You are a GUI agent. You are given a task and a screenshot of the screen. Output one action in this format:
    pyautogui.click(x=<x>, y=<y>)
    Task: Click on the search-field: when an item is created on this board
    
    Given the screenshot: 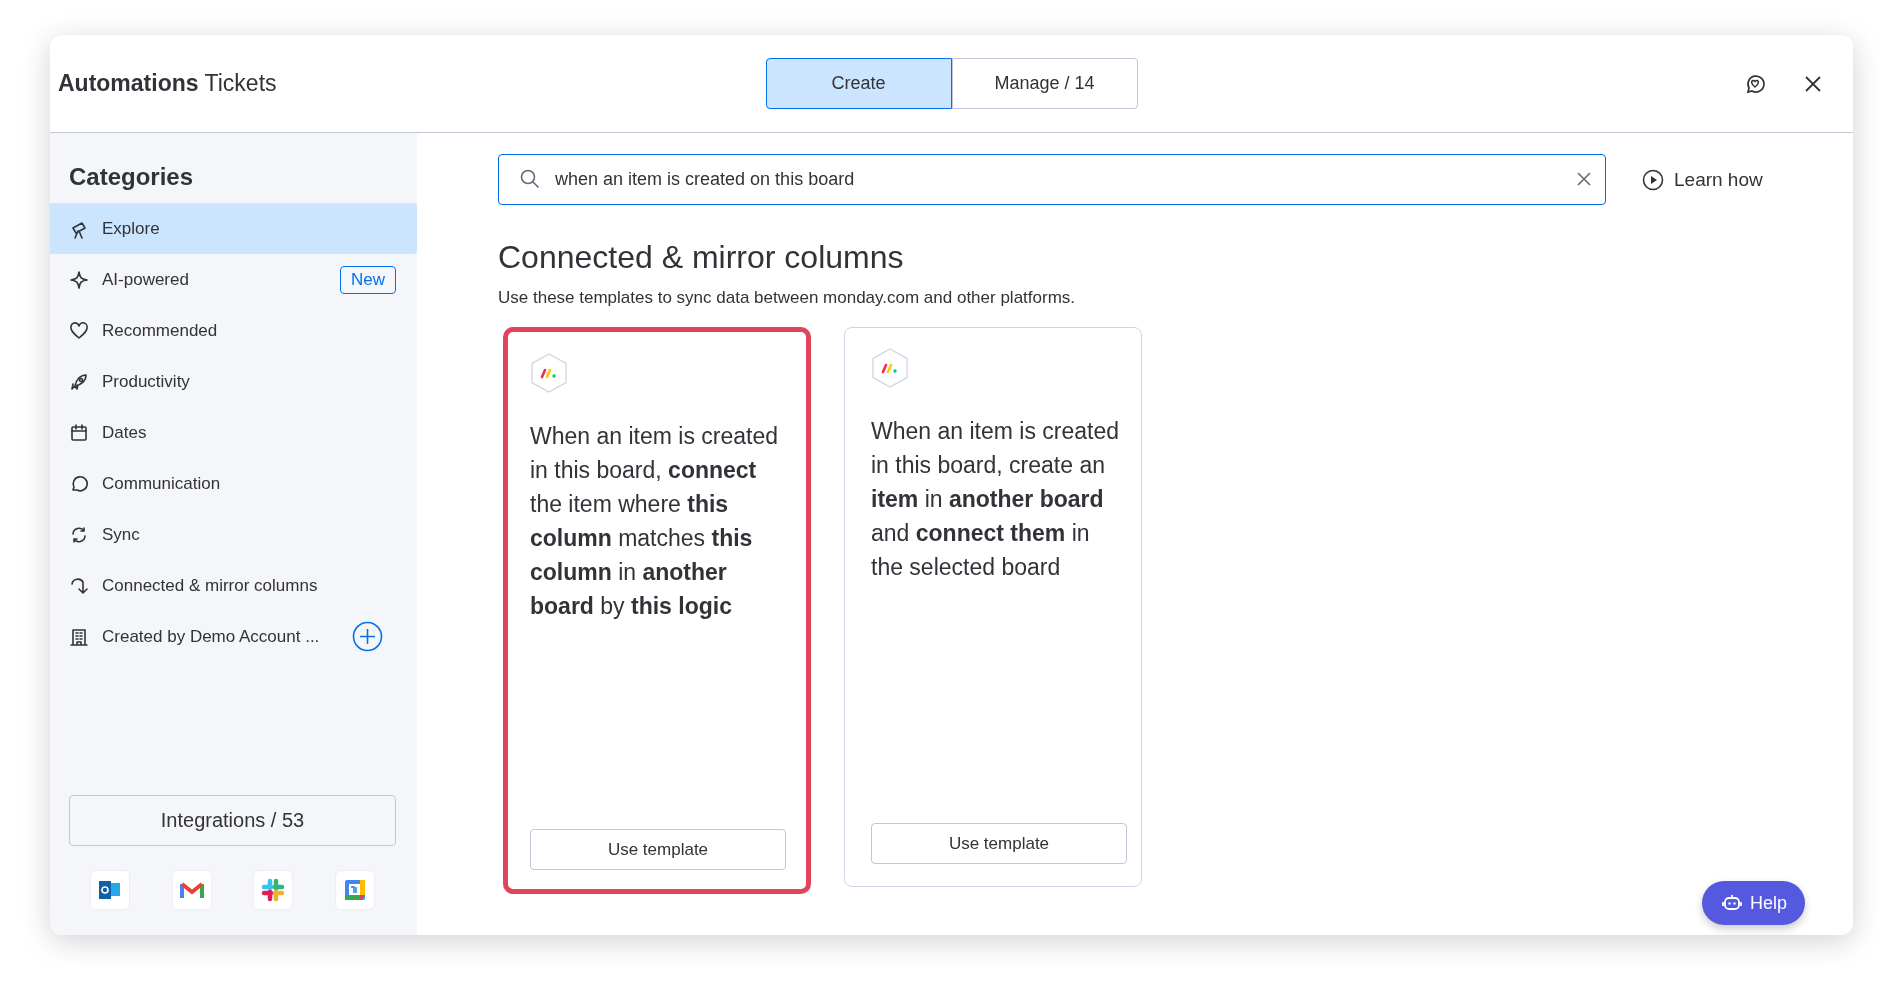 What is the action you would take?
    pyautogui.click(x=1052, y=179)
    